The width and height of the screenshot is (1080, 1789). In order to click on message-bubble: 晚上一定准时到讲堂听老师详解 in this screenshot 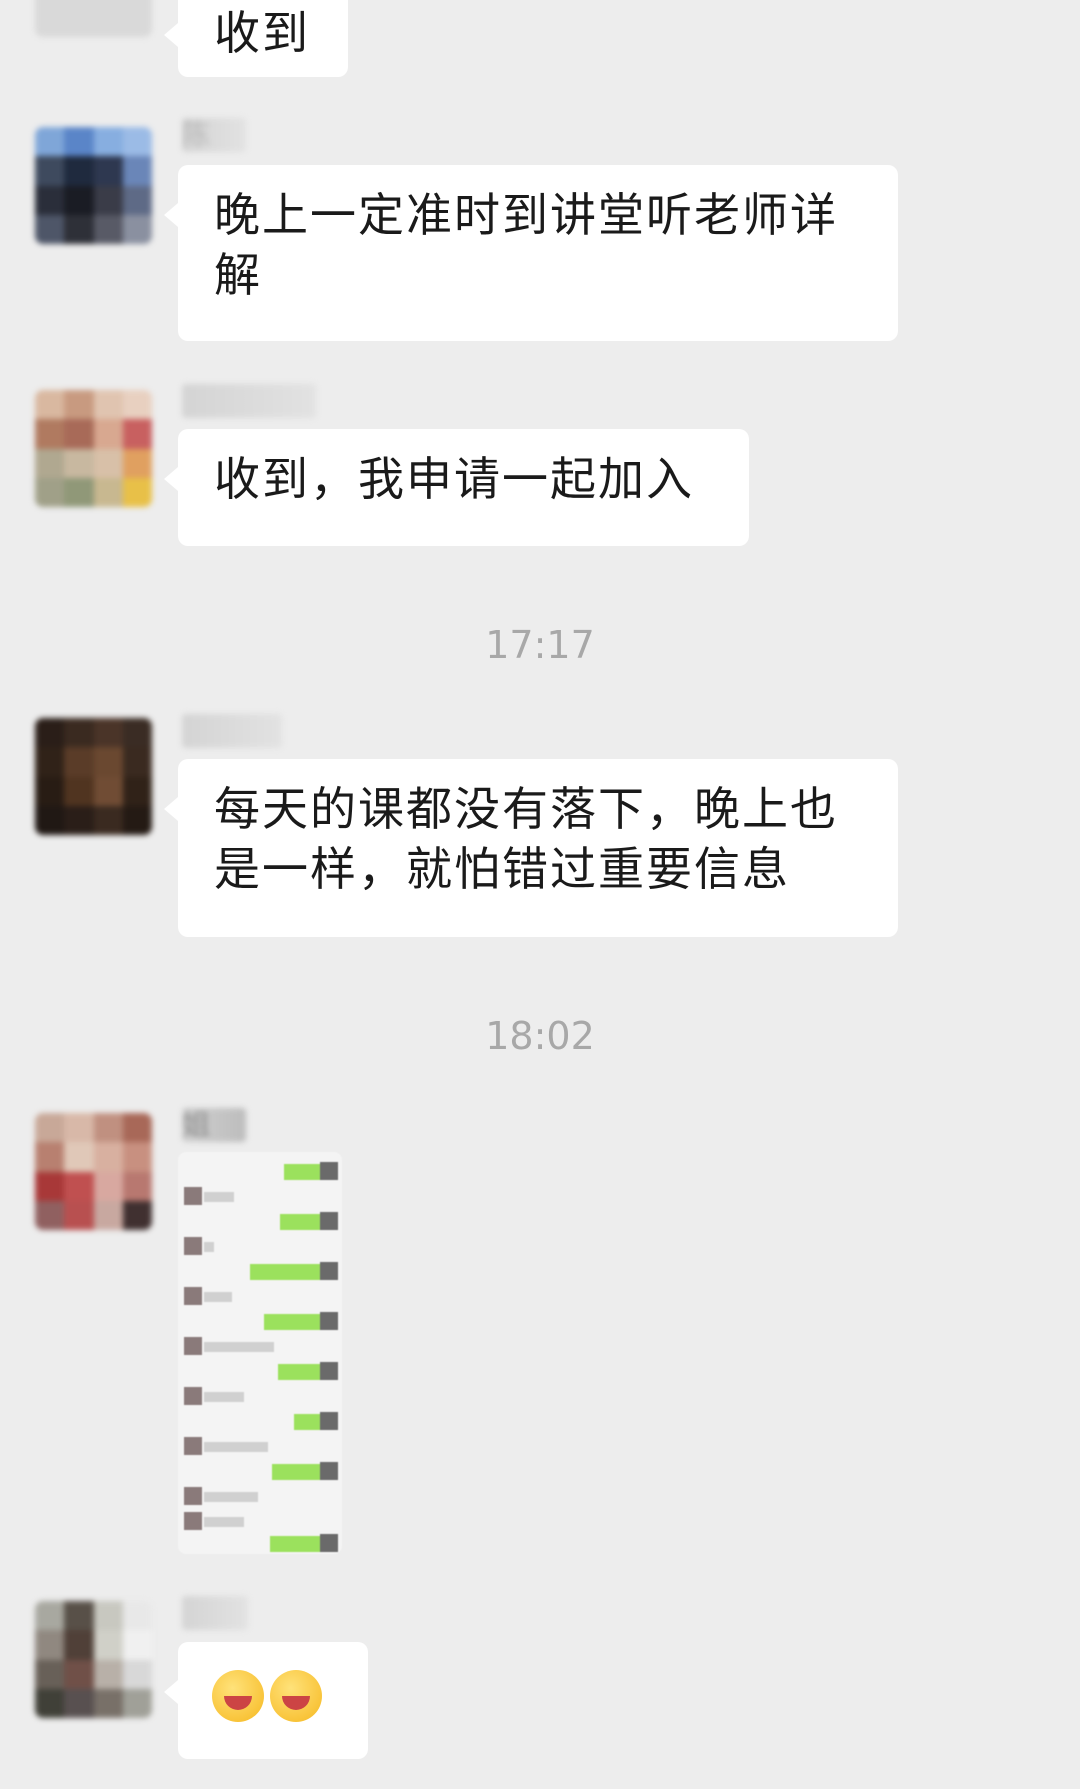, I will do `click(531, 253)`.